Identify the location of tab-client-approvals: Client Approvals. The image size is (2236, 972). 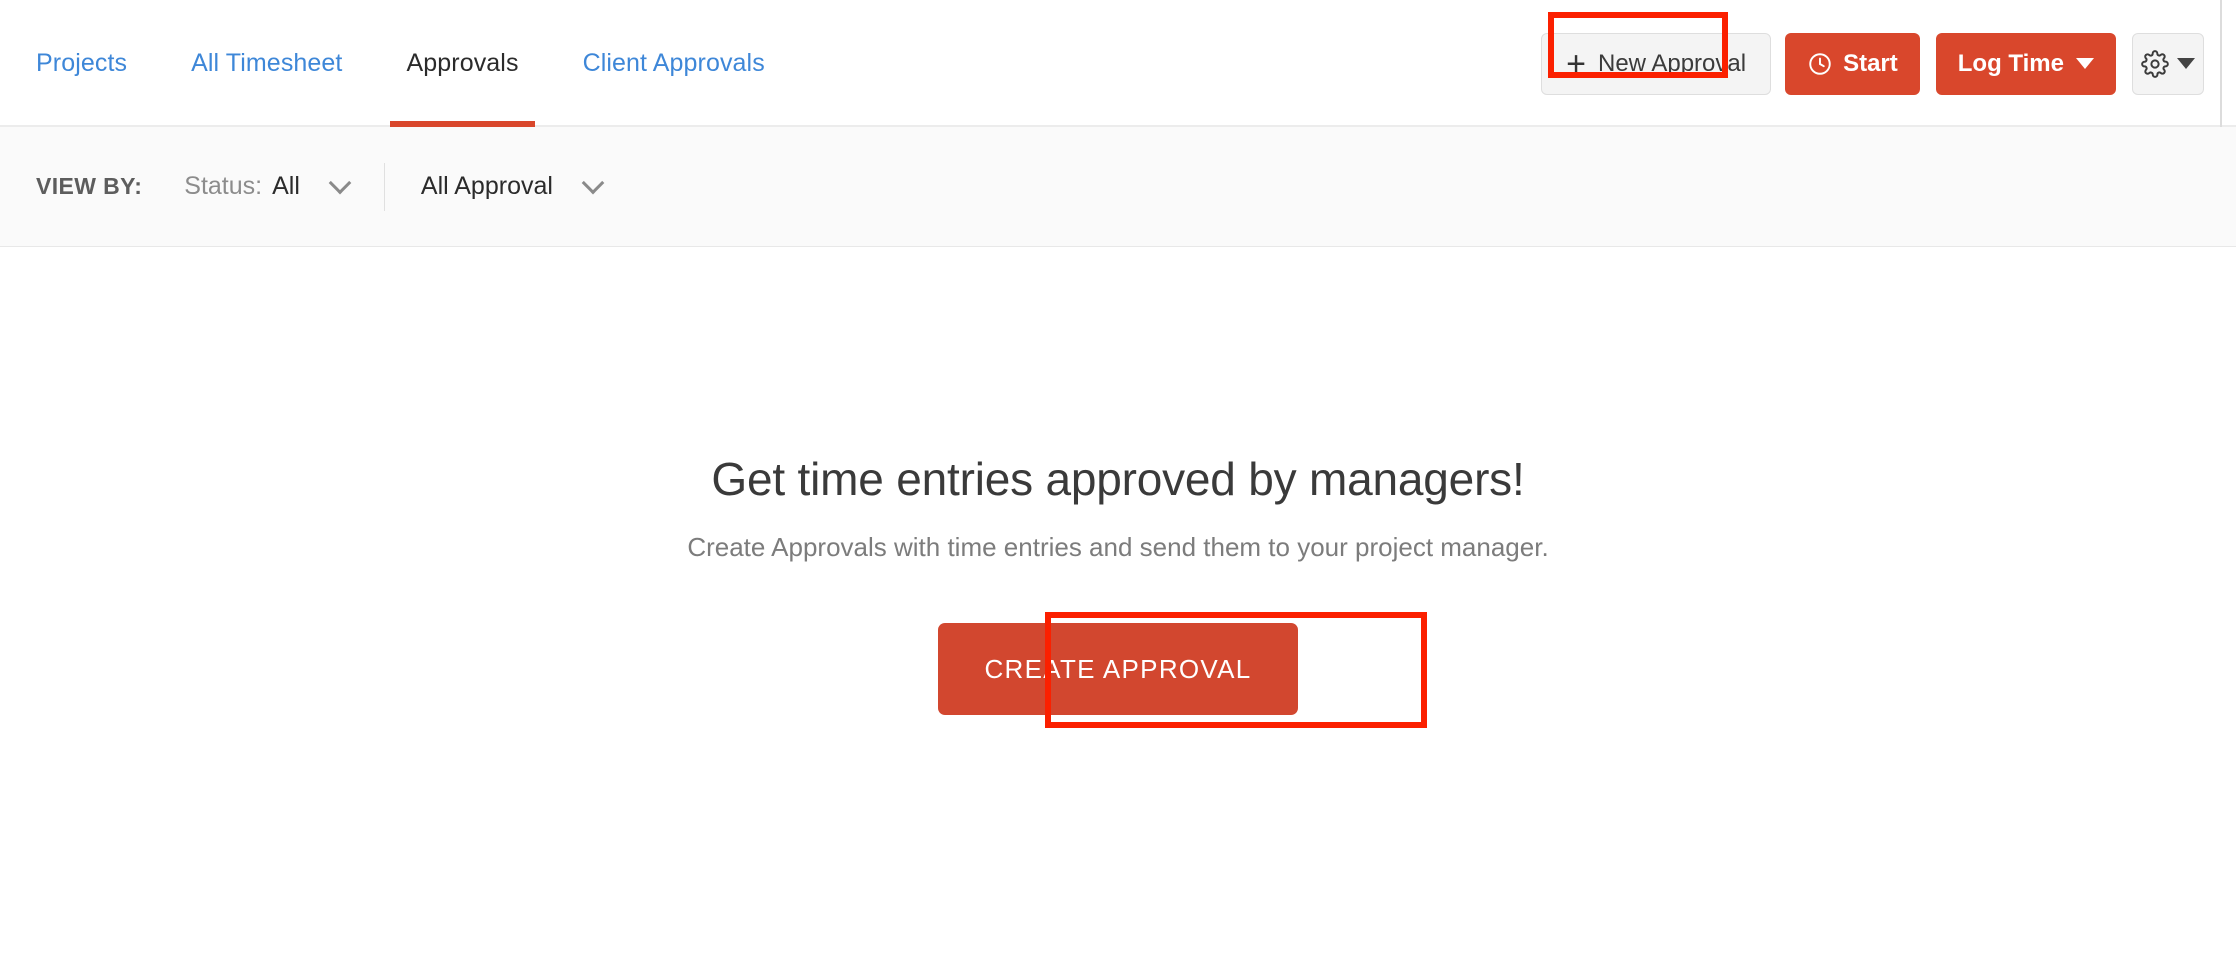
(674, 63).